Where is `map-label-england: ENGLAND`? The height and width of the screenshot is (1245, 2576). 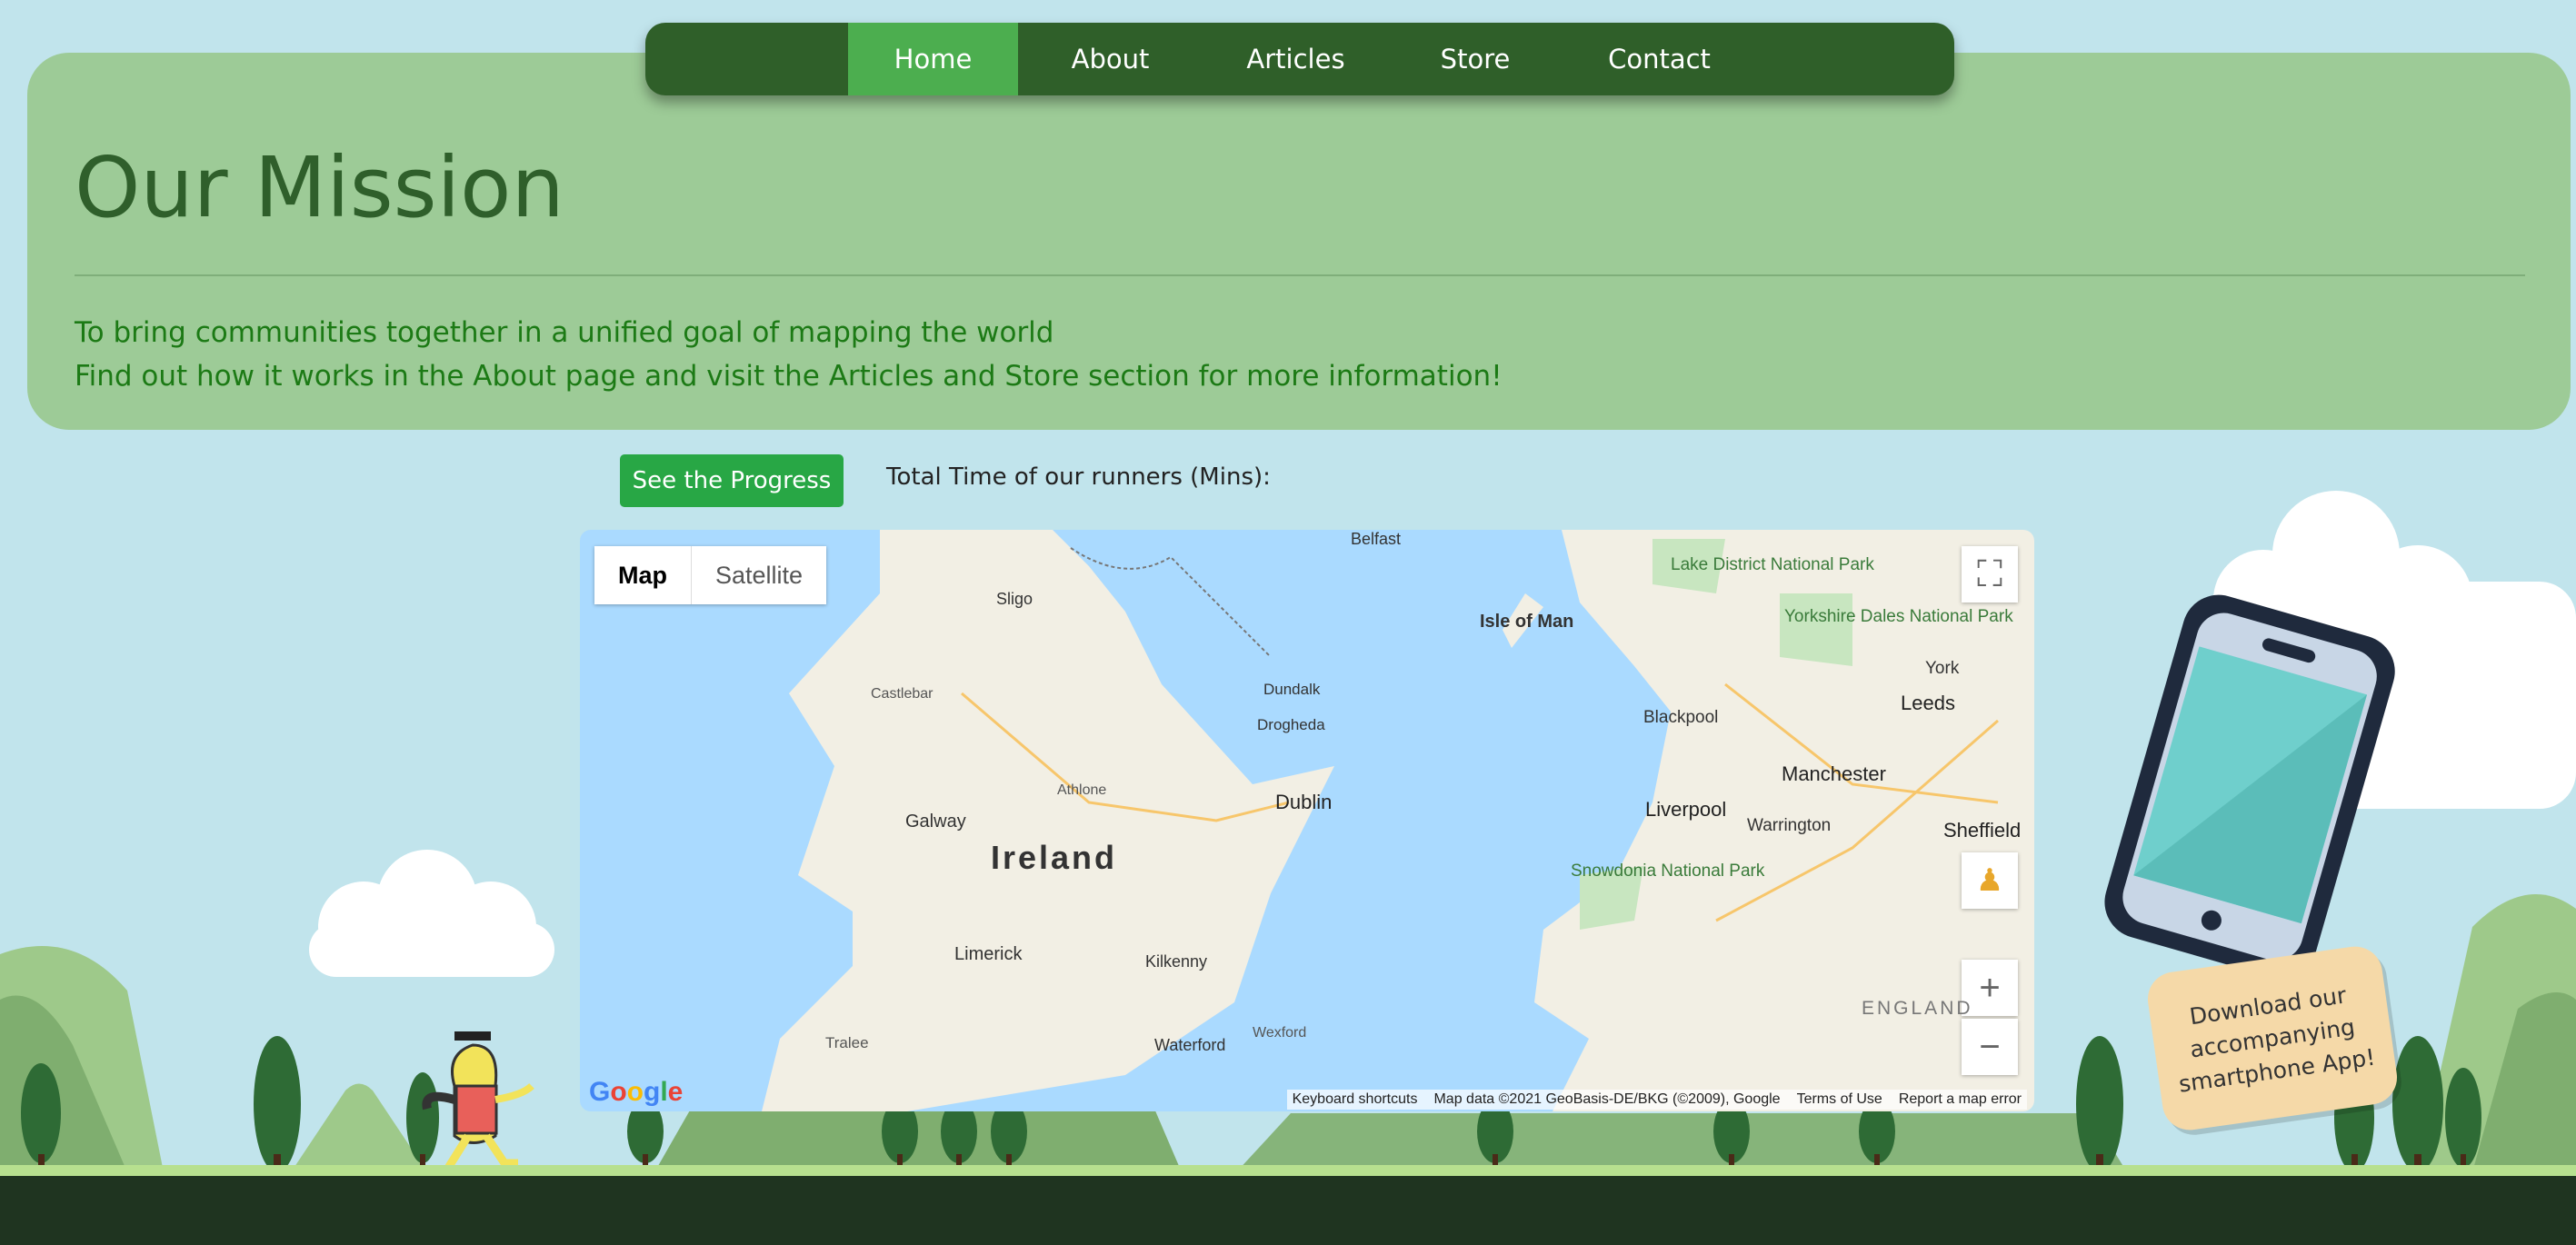
map-label-england: ENGLAND is located at coordinates (1917, 1008).